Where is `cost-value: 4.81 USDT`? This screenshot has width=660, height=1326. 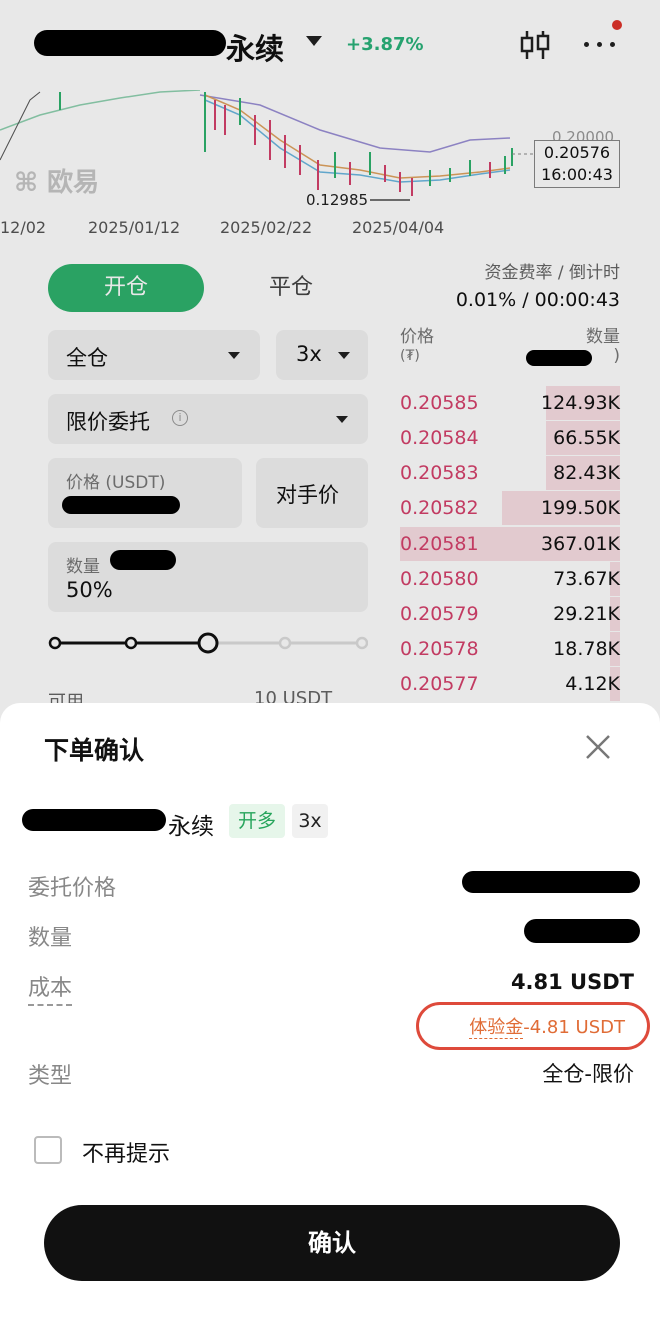 cost-value: 4.81 USDT is located at coordinates (572, 982).